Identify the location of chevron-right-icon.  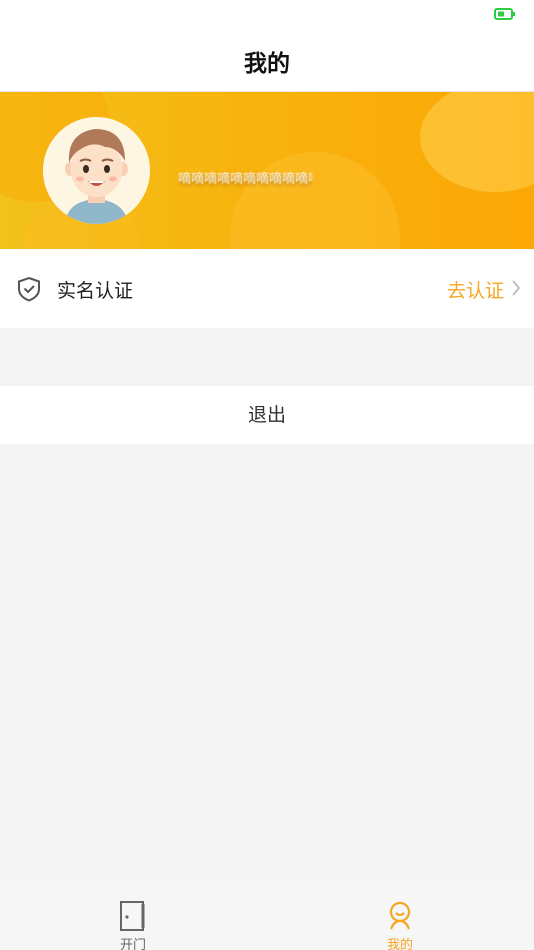
(516, 288).